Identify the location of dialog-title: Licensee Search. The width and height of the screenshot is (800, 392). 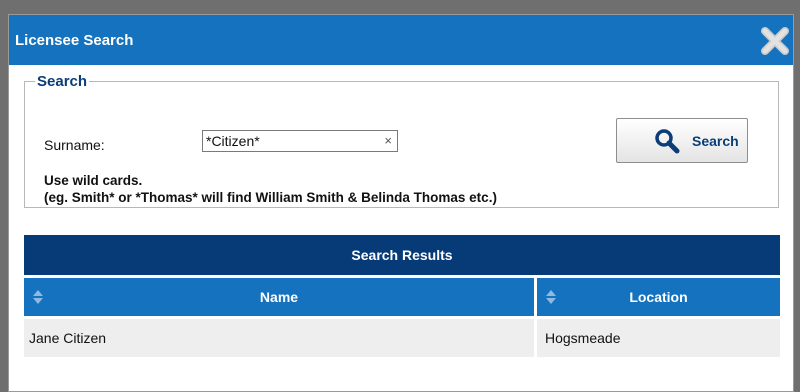
(74, 40).